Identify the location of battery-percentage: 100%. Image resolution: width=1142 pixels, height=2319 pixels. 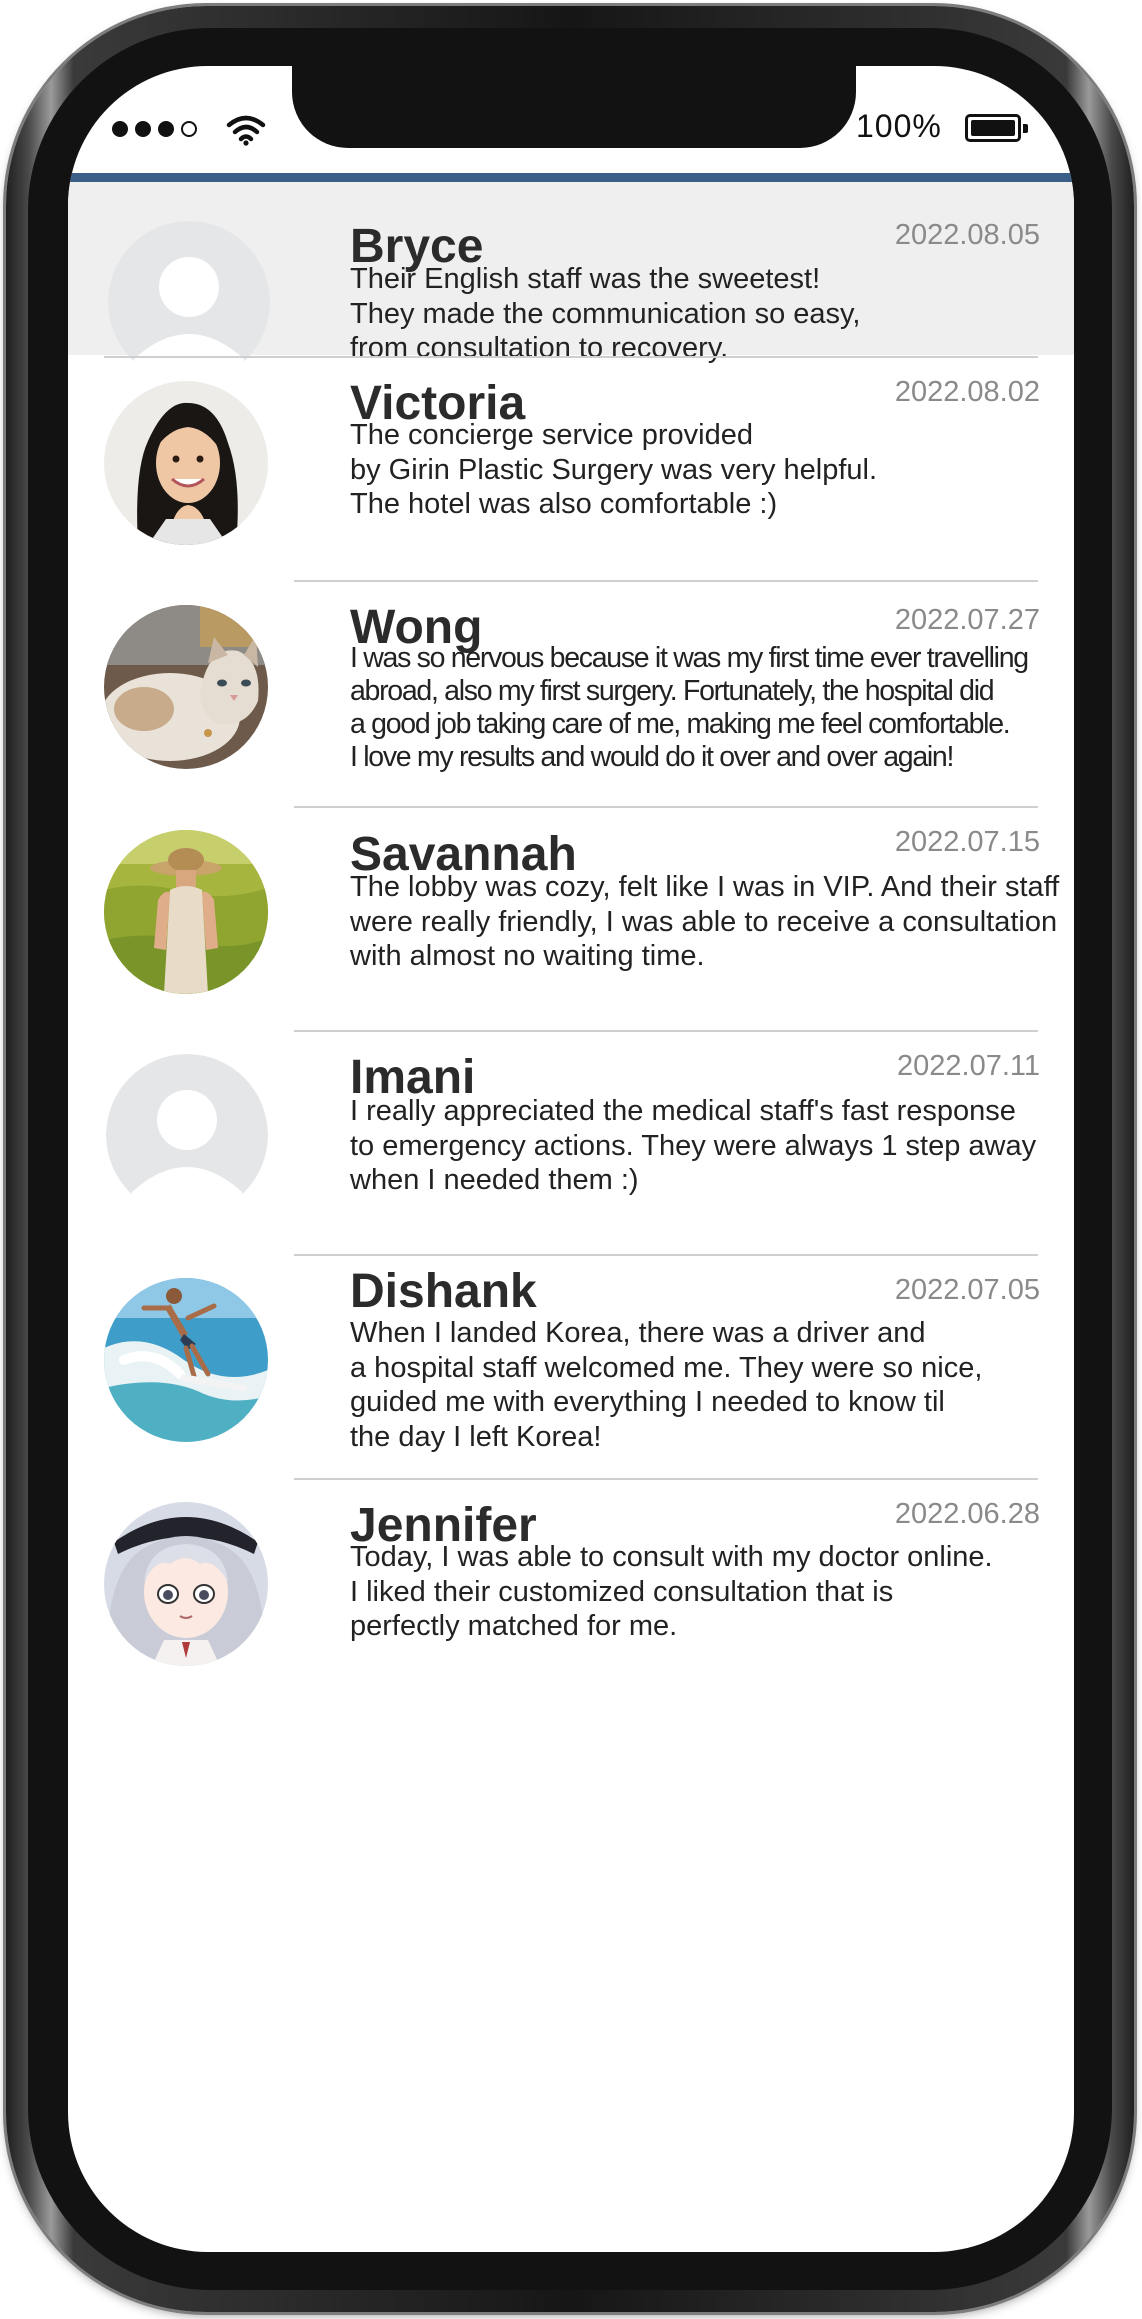
(899, 126).